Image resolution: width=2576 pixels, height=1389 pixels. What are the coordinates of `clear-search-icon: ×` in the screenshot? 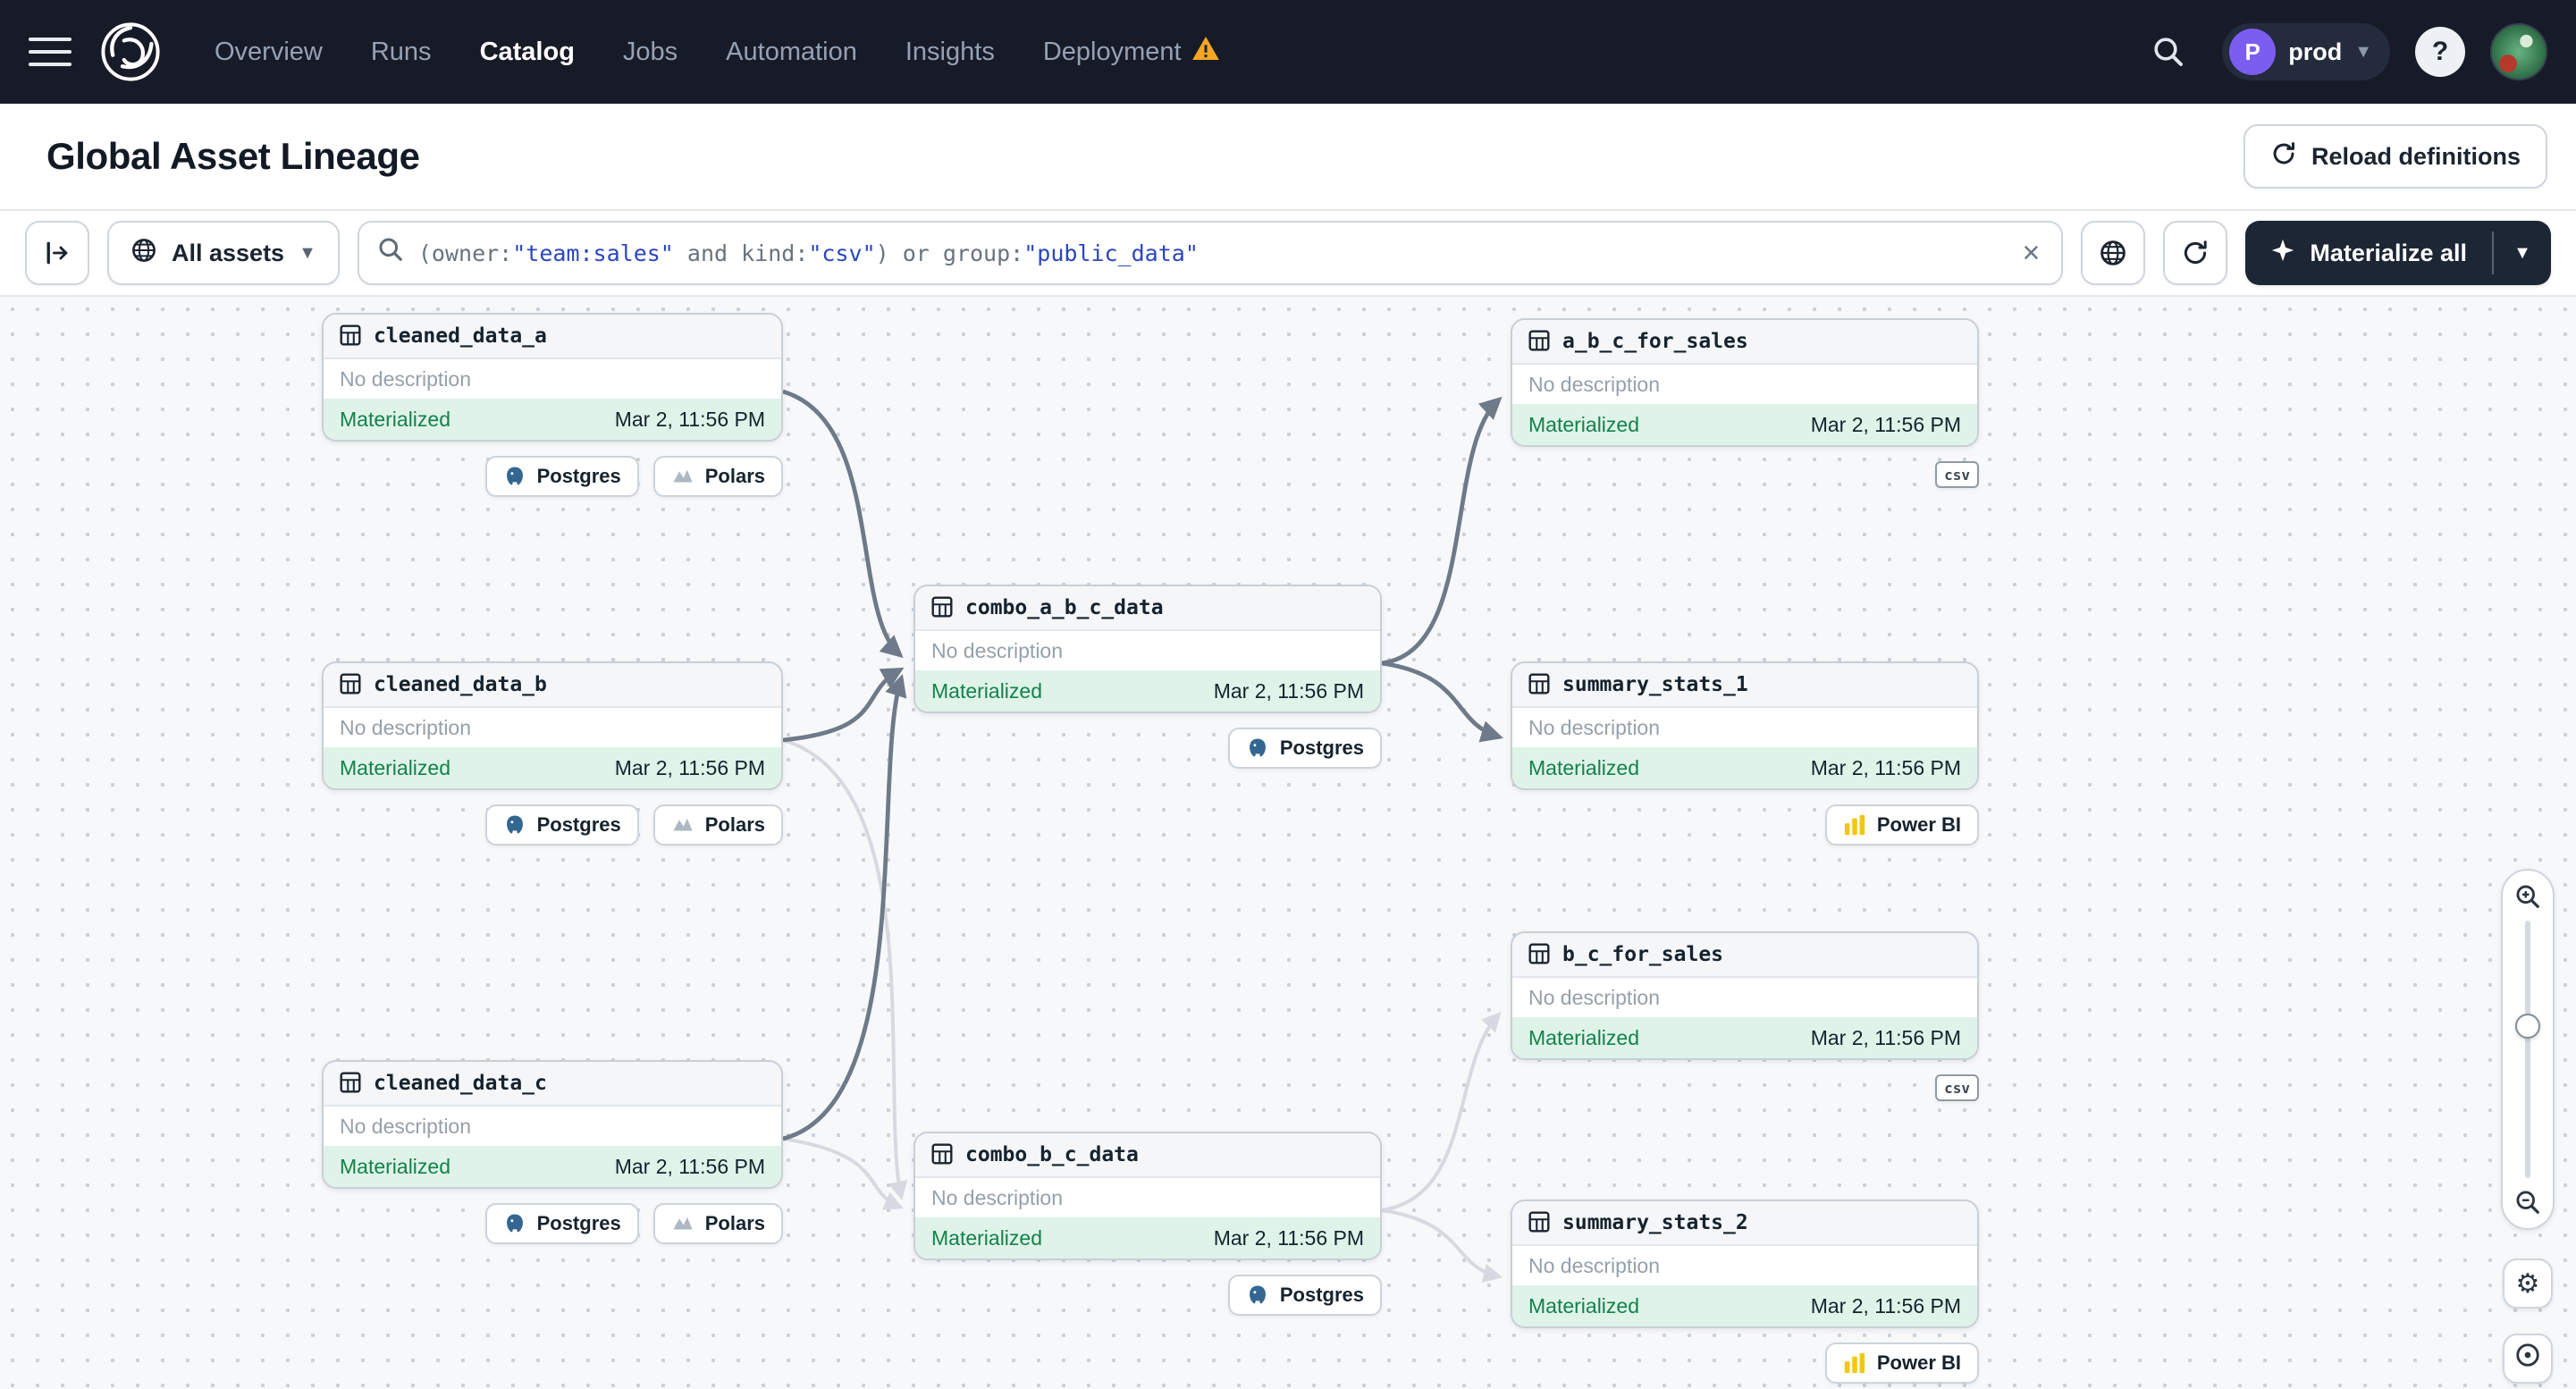 It's located at (2032, 253).